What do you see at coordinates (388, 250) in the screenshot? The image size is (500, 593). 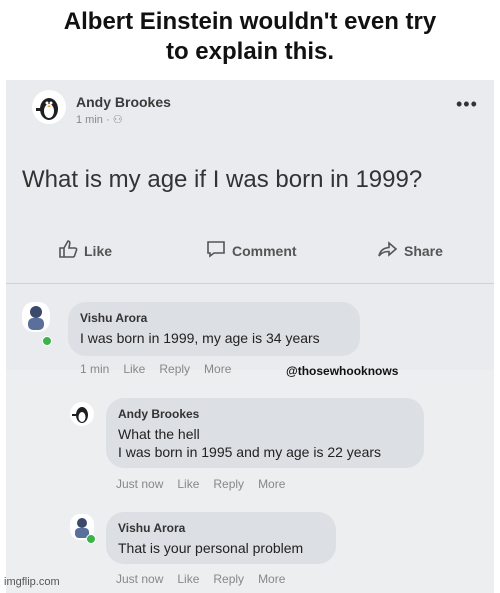 I see `share-icon` at bounding box center [388, 250].